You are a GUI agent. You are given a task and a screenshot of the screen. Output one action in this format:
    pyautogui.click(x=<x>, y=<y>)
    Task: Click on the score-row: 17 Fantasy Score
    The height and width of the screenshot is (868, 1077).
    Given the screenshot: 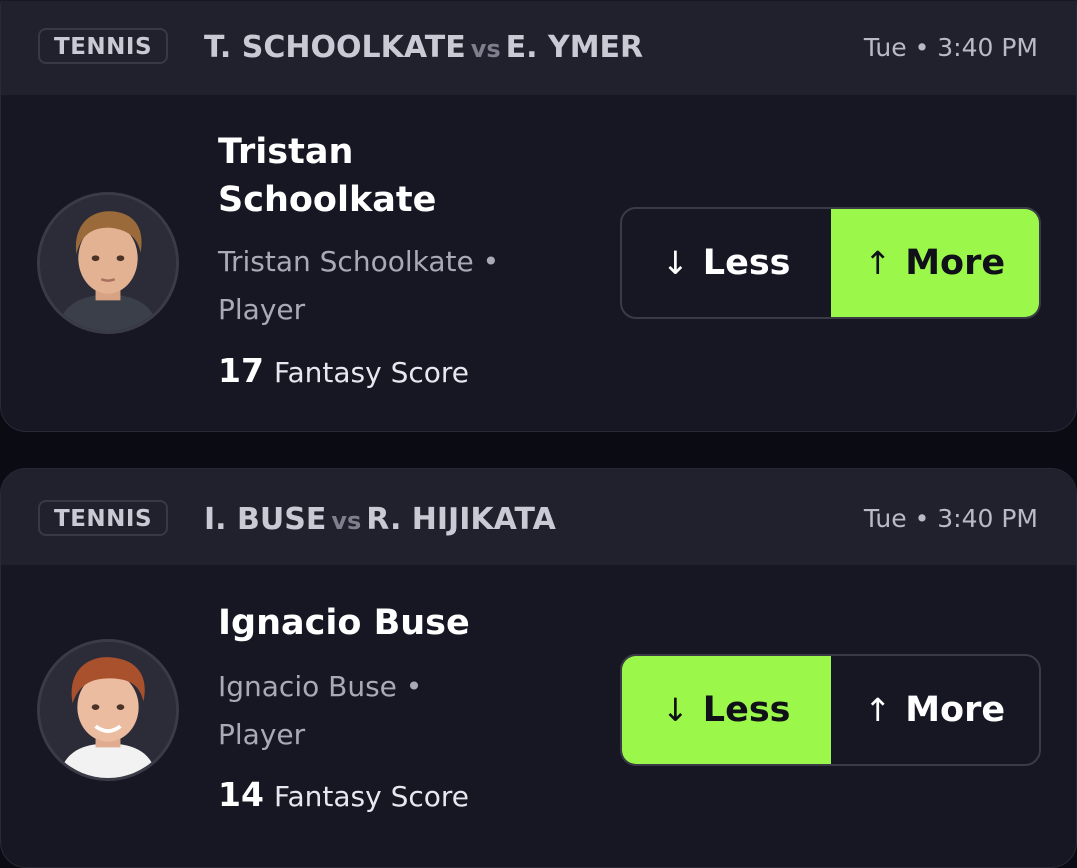 What is the action you would take?
    pyautogui.click(x=343, y=374)
    